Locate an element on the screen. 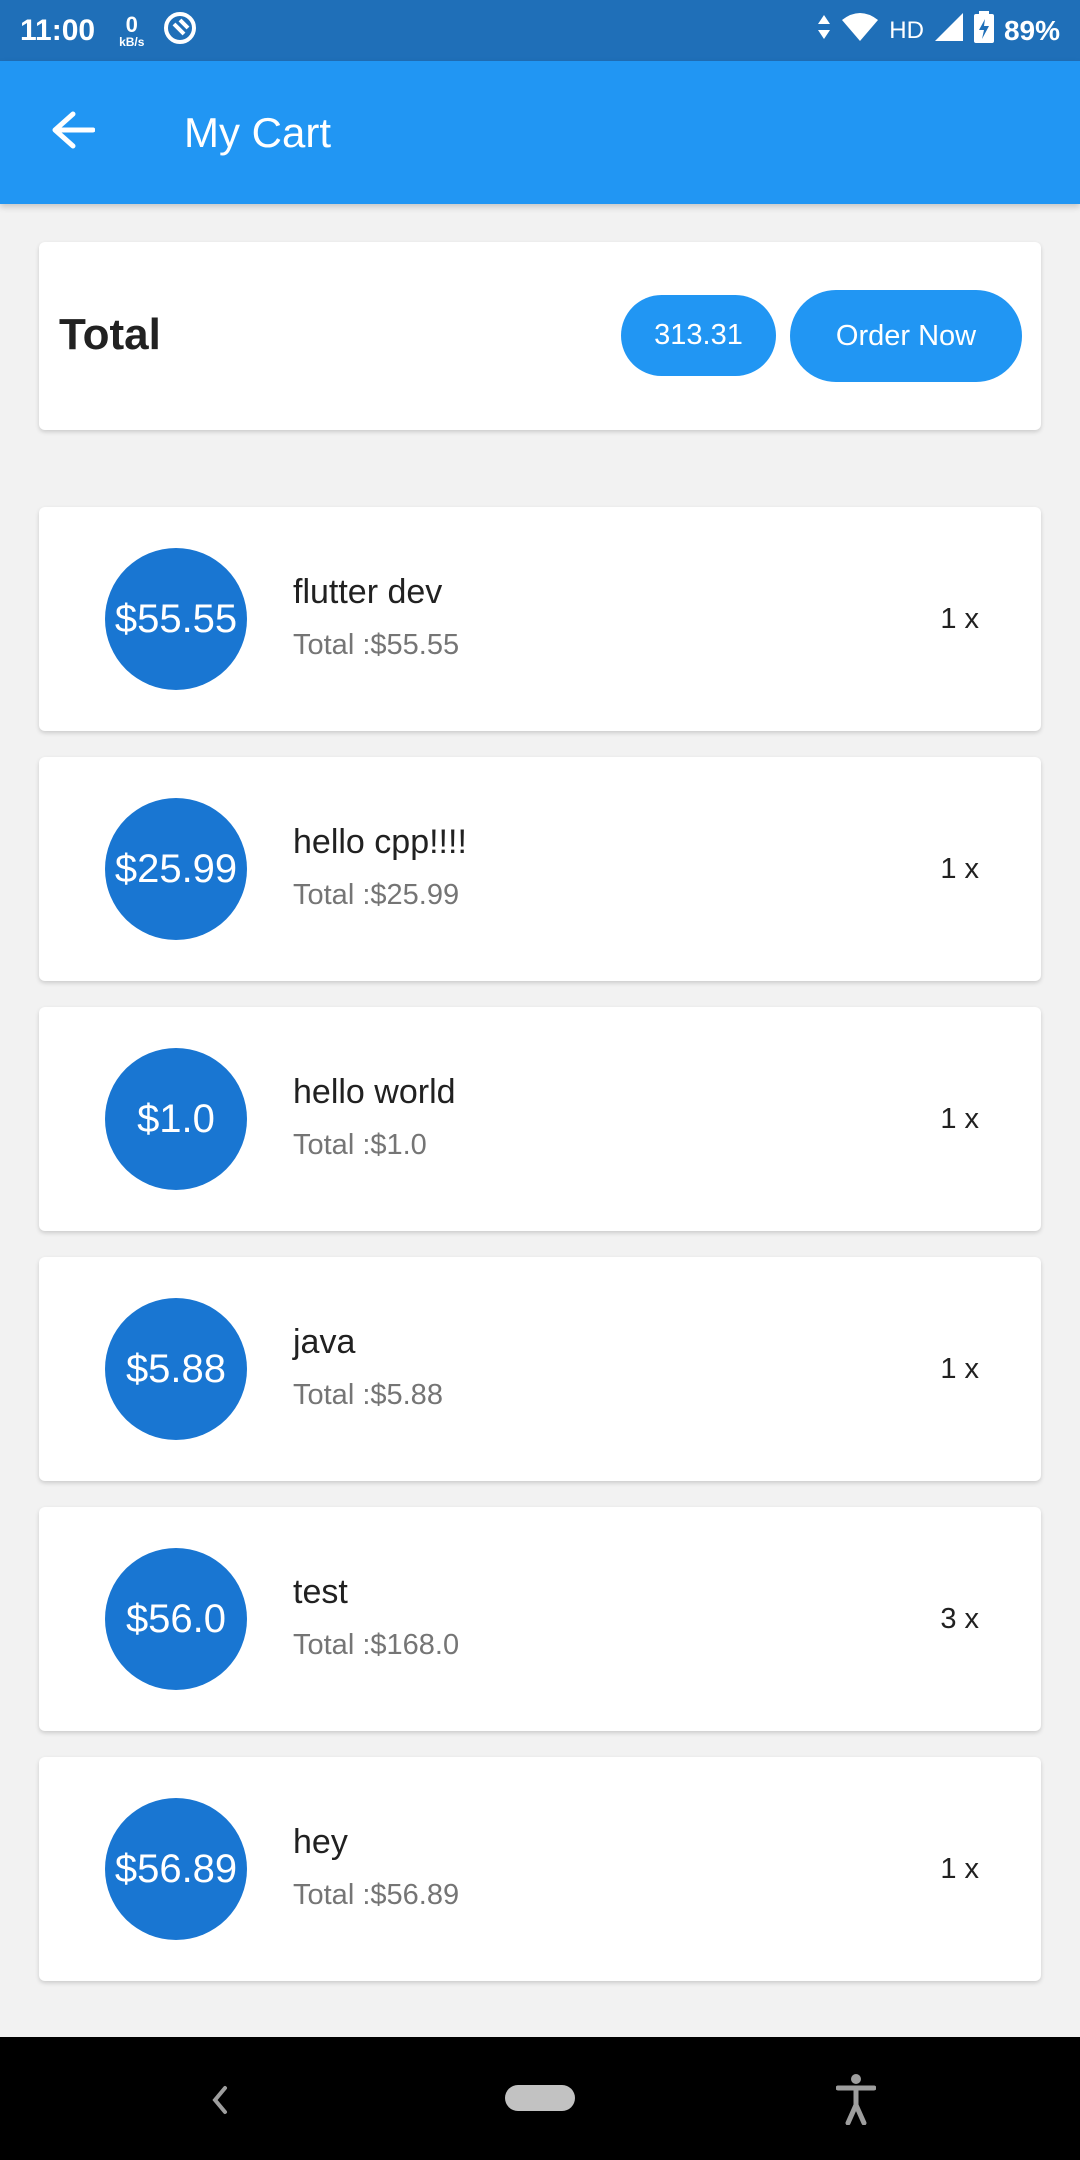  sync-icon is located at coordinates (180, 30).